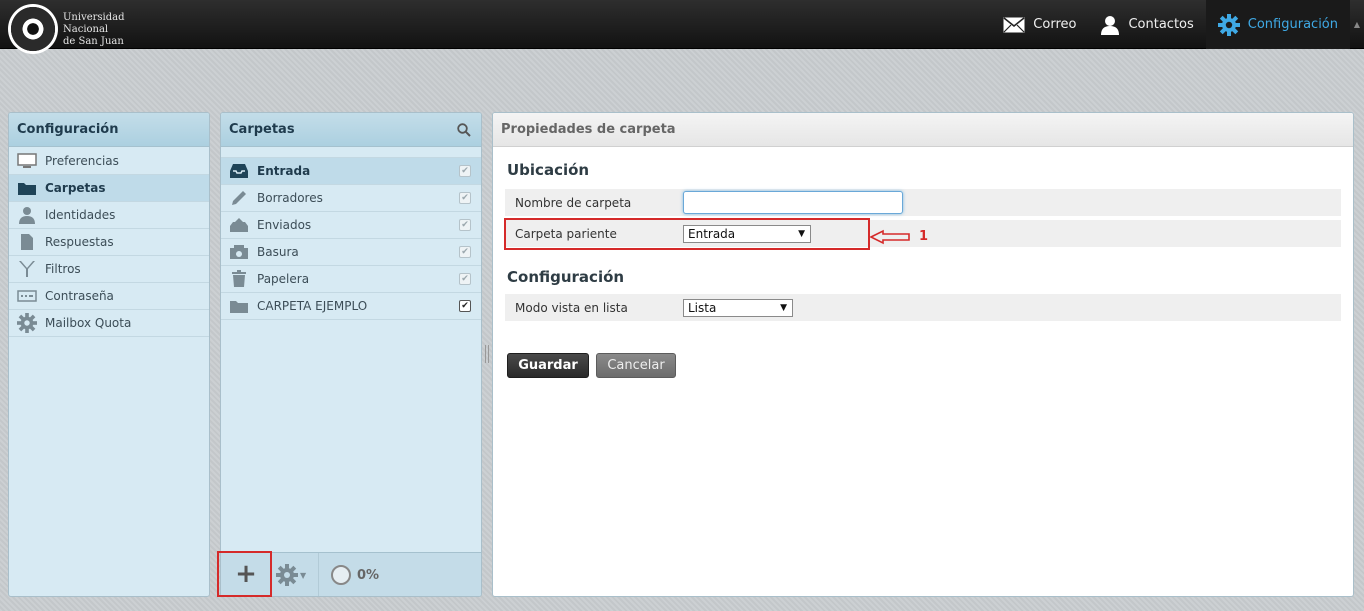  I want to click on pencil-icon, so click(239, 198).